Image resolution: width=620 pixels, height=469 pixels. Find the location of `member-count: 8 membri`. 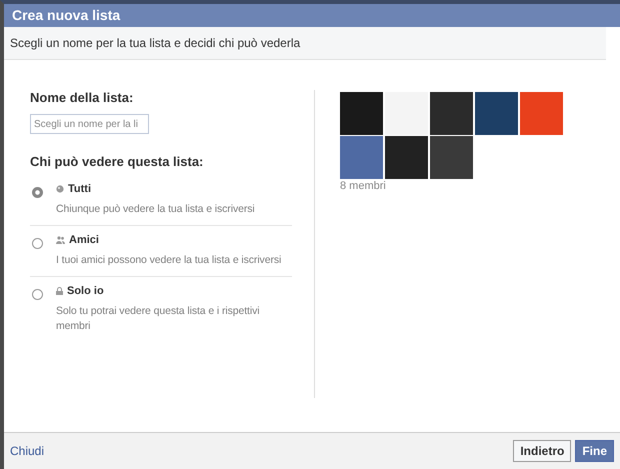

member-count: 8 membri is located at coordinates (363, 186).